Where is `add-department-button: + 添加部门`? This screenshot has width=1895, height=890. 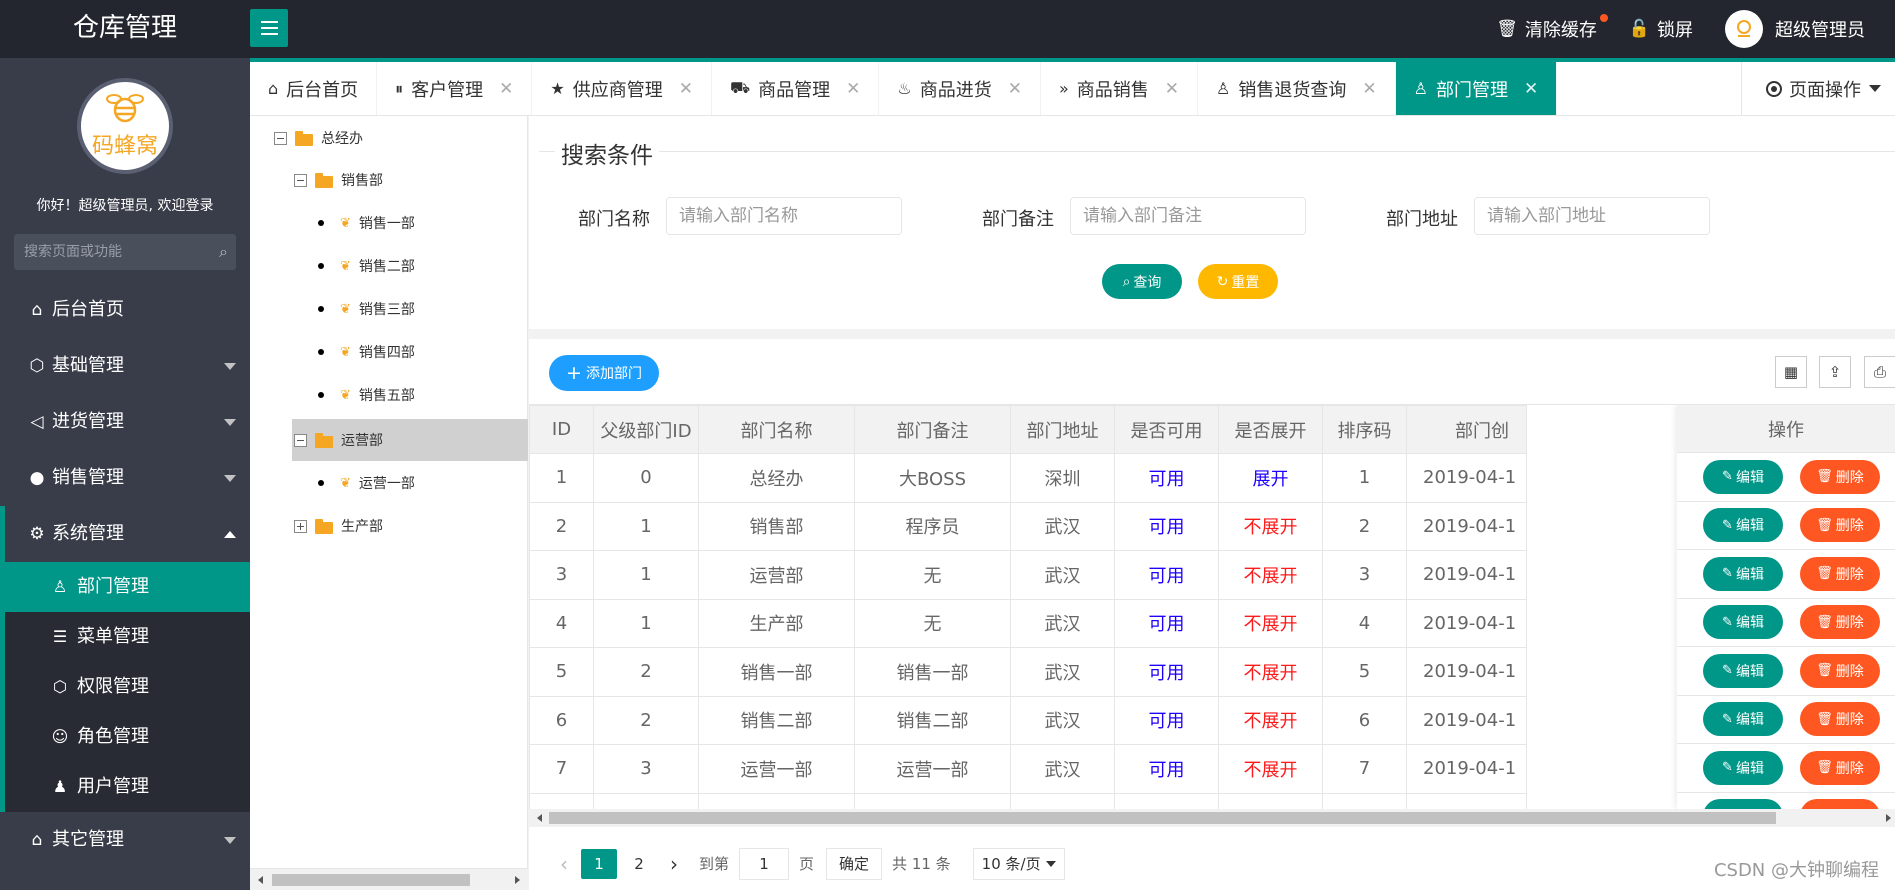 add-department-button: + 添加部门 is located at coordinates (604, 373).